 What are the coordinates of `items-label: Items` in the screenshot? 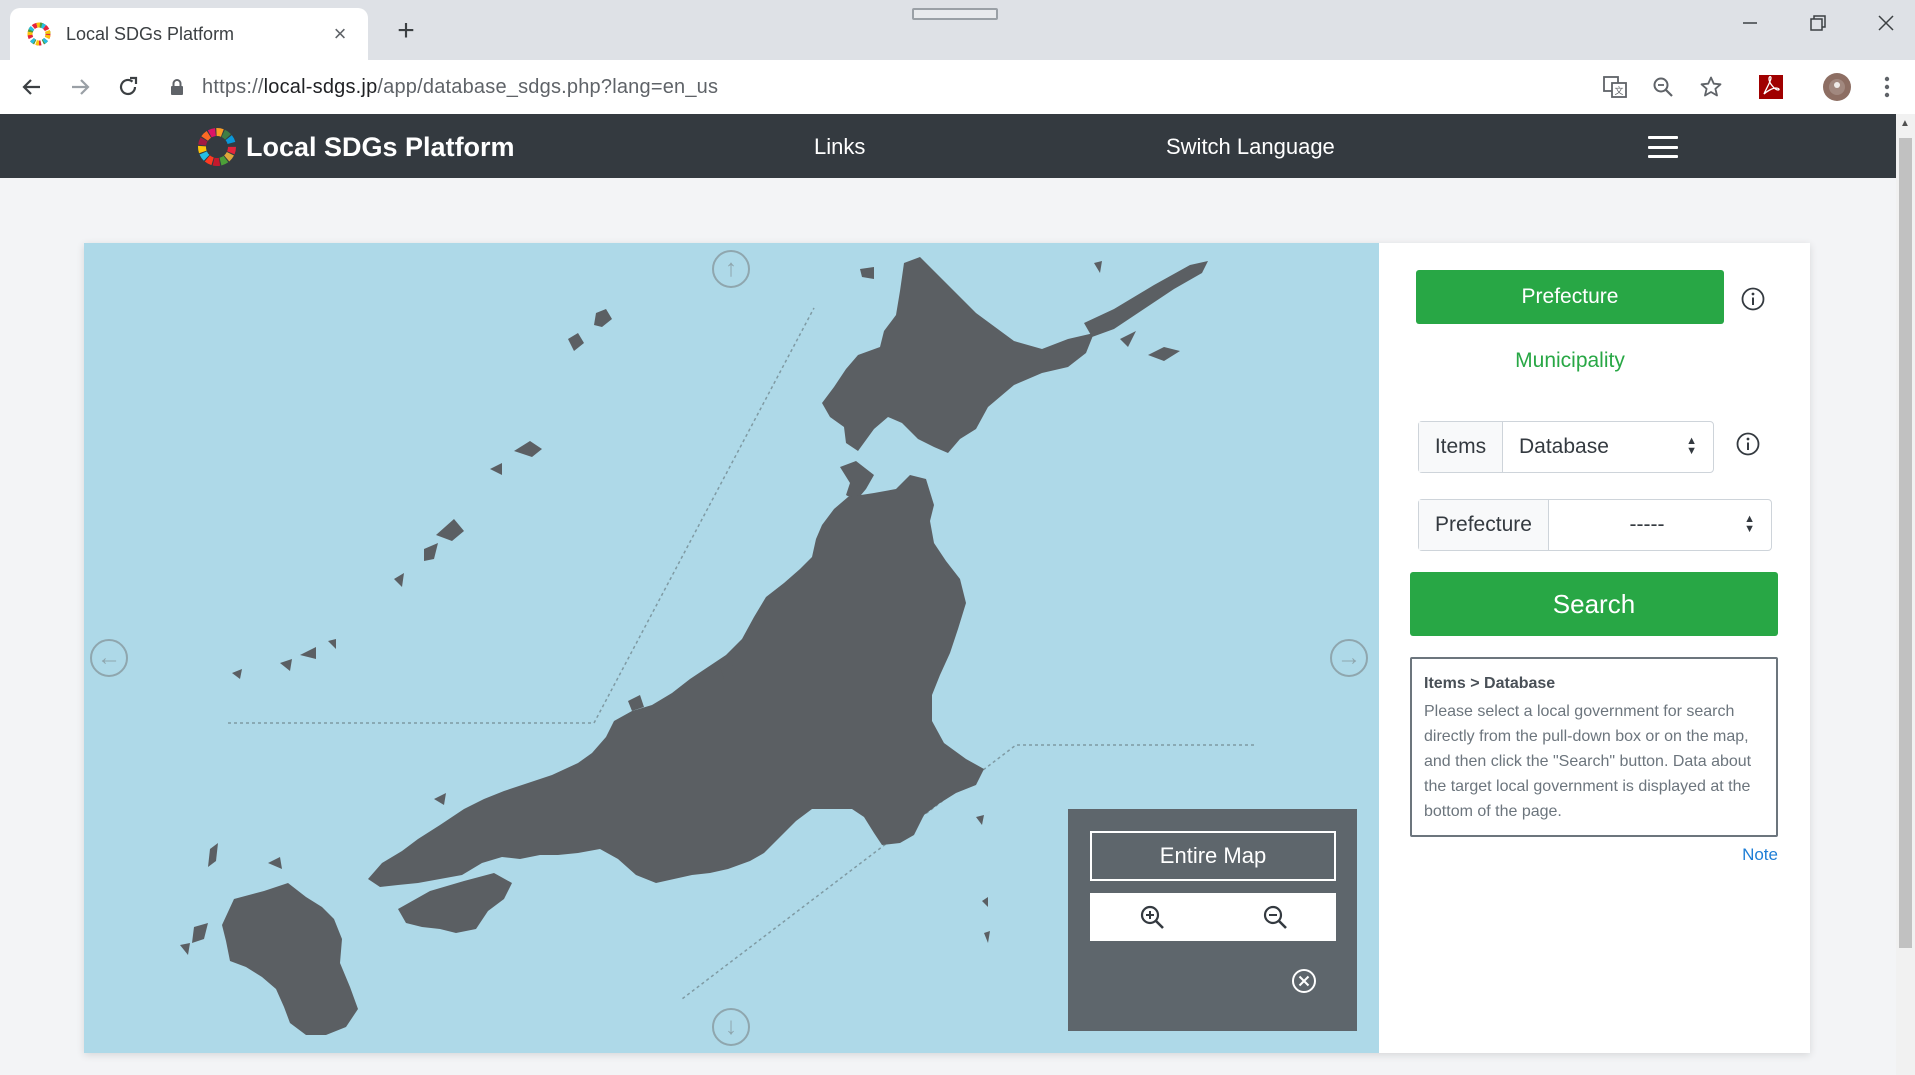 It's located at (1461, 447).